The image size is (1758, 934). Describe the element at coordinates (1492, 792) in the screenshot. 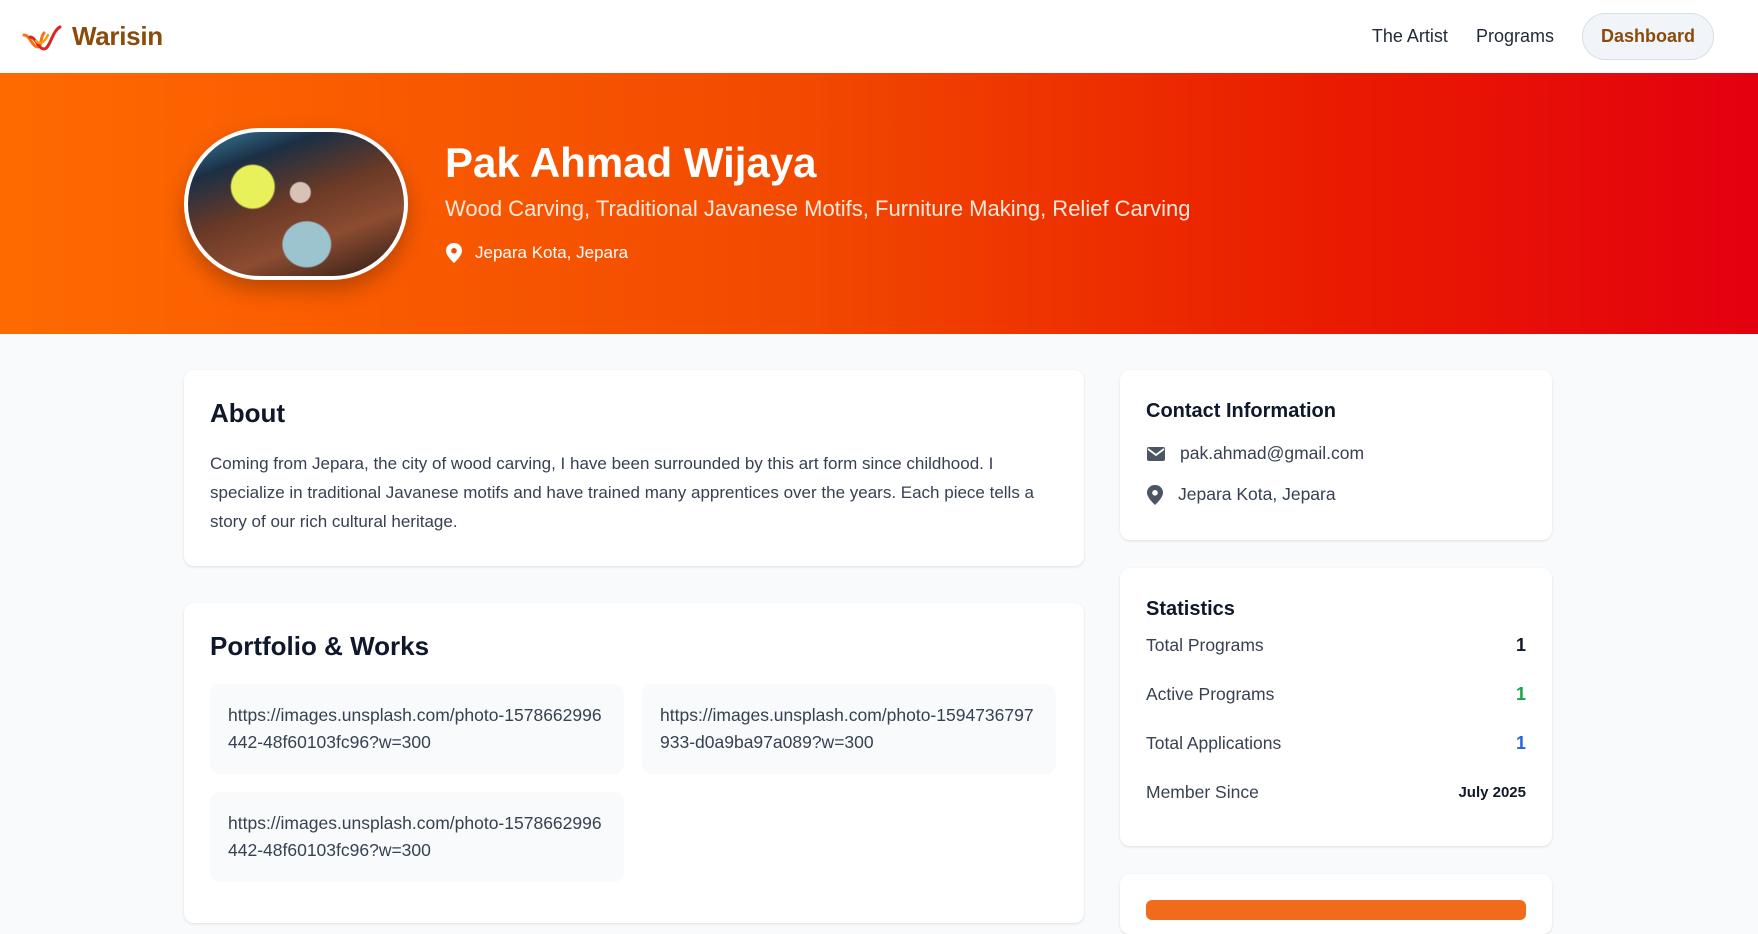

I see `stat-value: July 2025` at that location.